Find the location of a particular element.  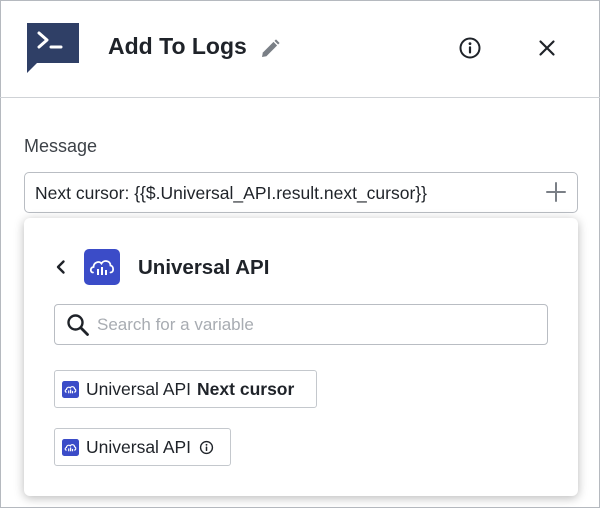

dropdown-title: Universal API is located at coordinates (204, 267).